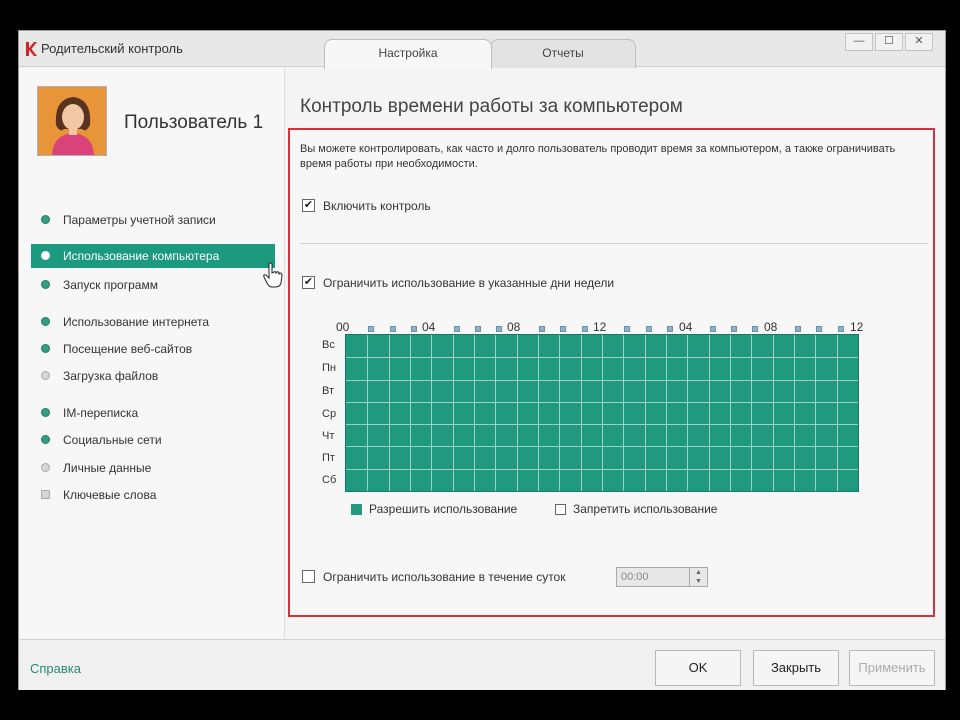  What do you see at coordinates (328, 458) in the screenshot?
I see `day-label: Пт` at bounding box center [328, 458].